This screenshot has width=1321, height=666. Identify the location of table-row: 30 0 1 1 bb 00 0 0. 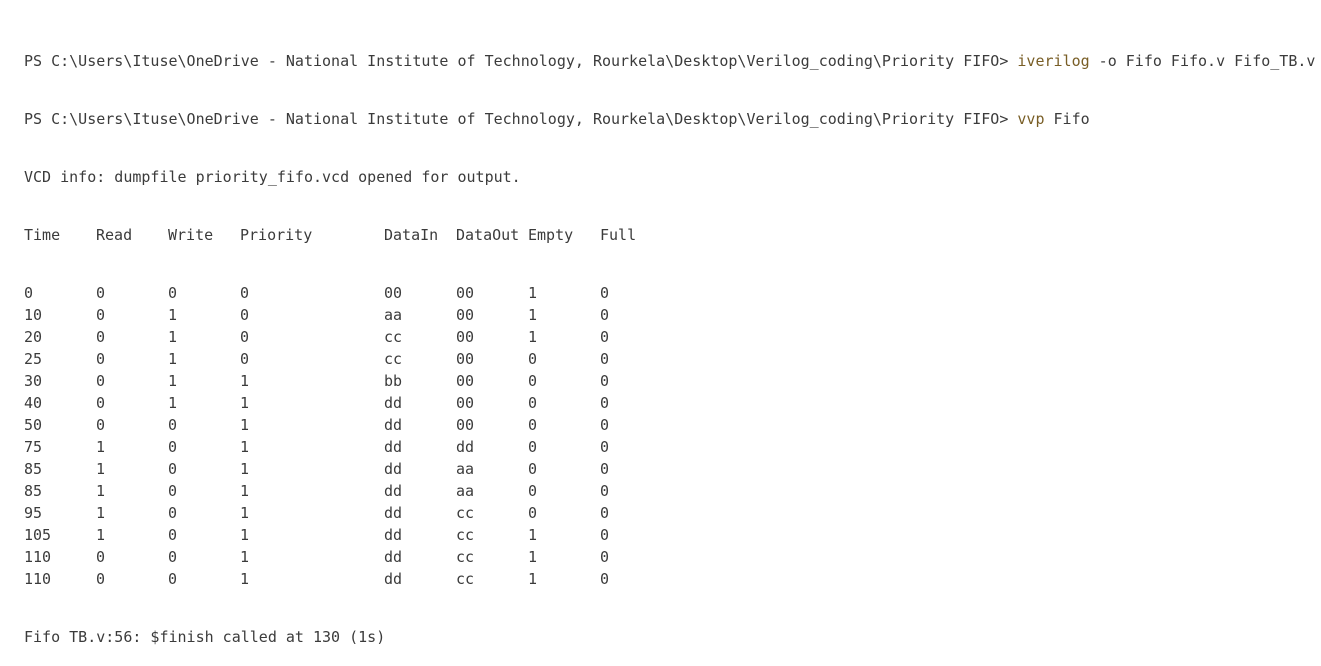
(672, 381).